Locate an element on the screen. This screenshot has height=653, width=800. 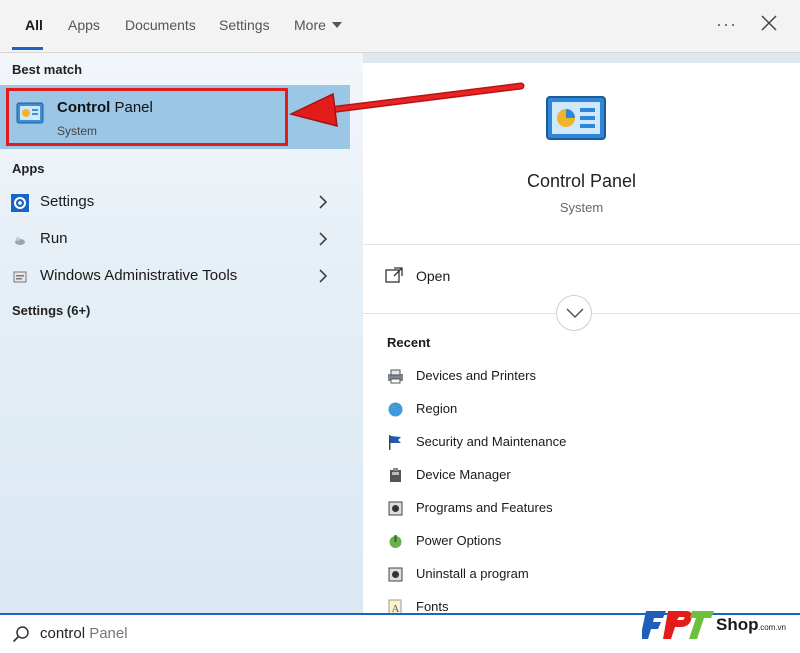
app-item-label: Run is located at coordinates (54, 238).